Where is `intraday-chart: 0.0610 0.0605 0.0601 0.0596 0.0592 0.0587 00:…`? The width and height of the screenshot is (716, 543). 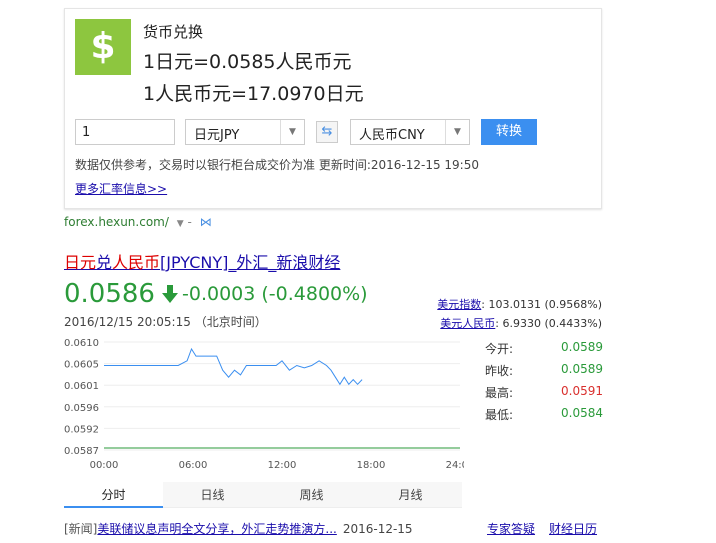 intraday-chart: 0.0610 0.0605 0.0601 0.0596 0.0592 0.0587 00:… is located at coordinates (264, 404).